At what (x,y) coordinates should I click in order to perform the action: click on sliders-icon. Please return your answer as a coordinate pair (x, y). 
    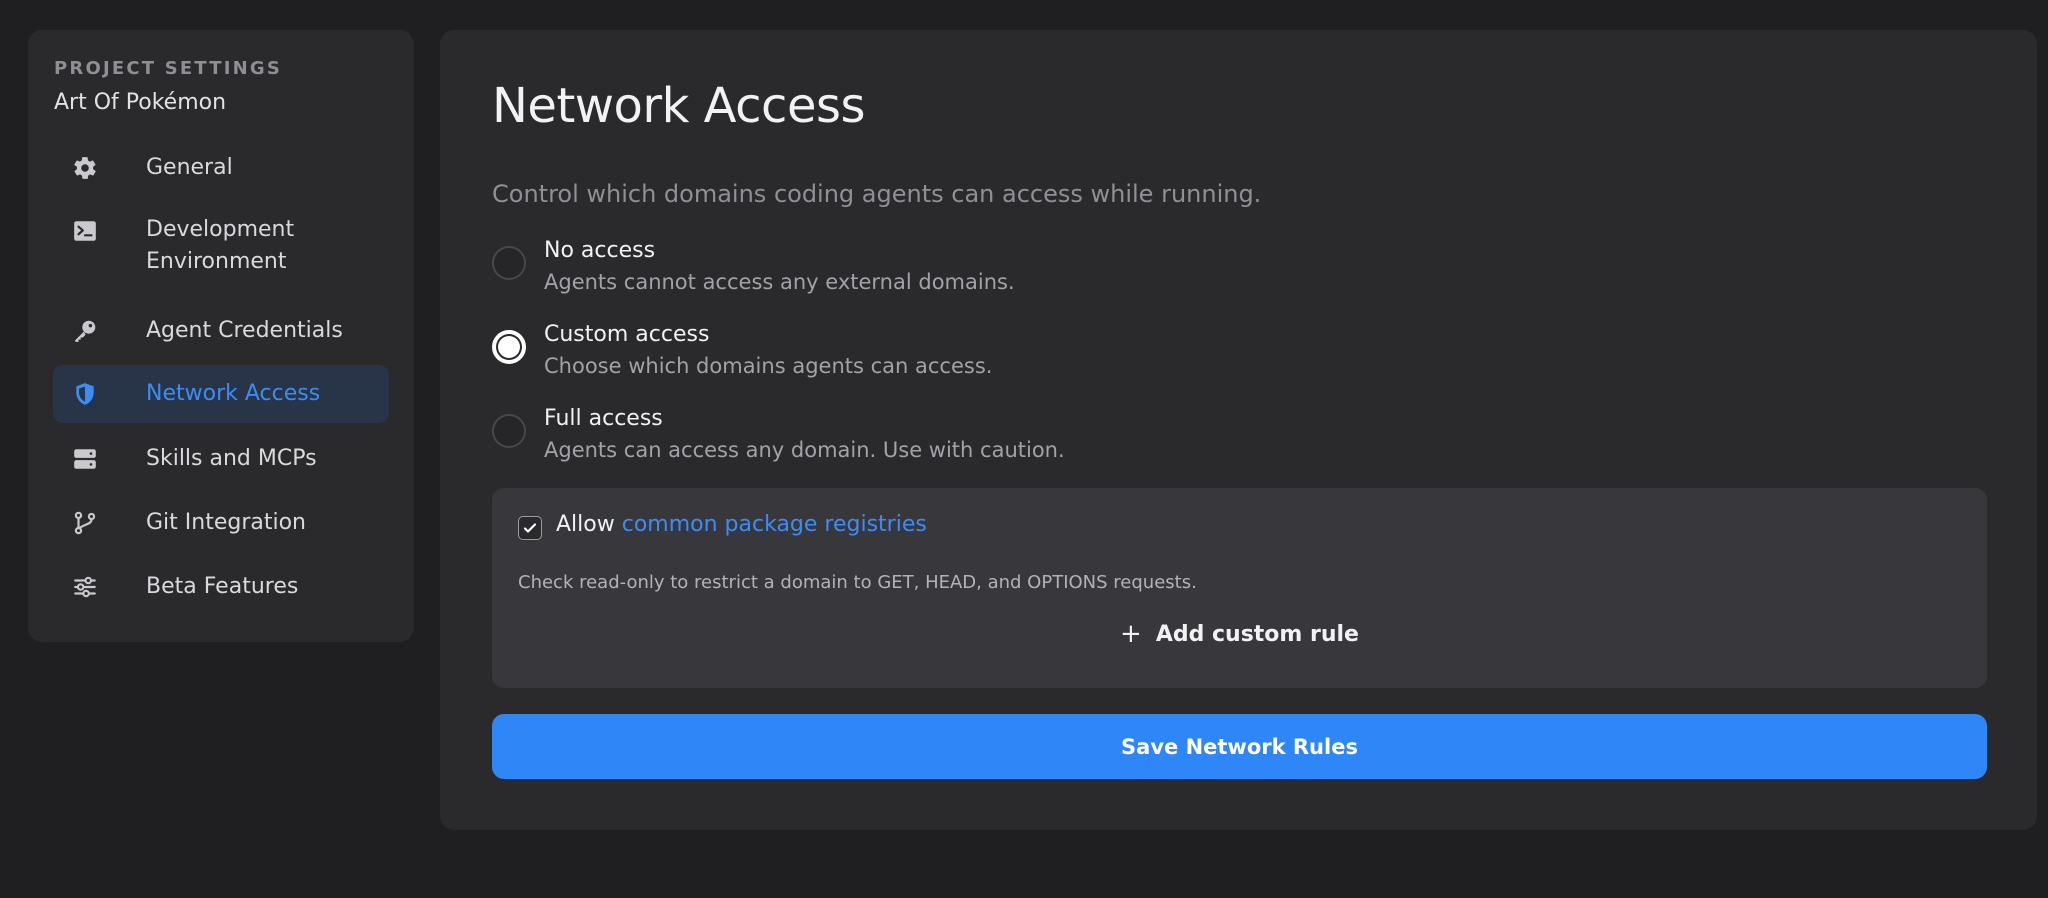
    Looking at the image, I should click on (85, 587).